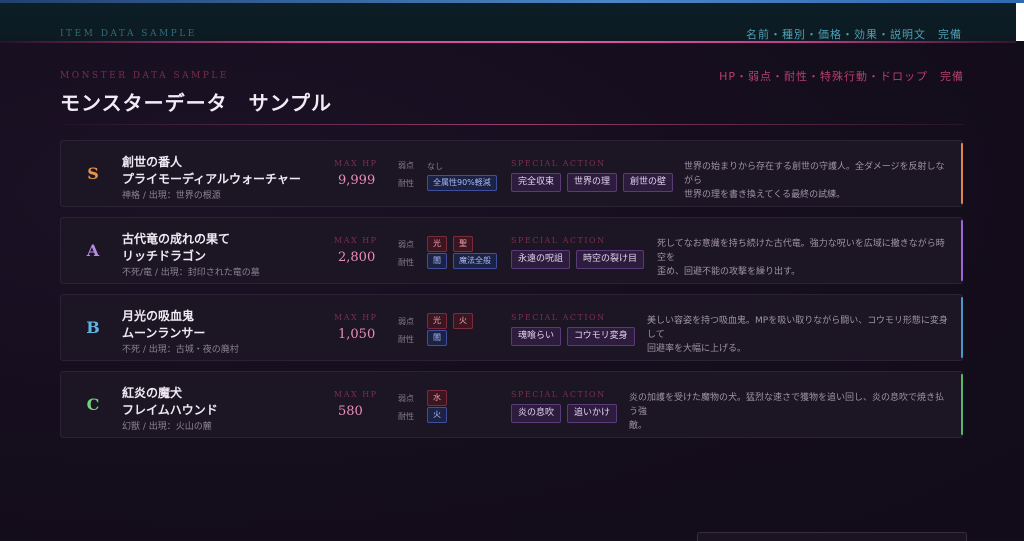  What do you see at coordinates (729, 272) in the screenshot?
I see `description-line: 歪め、回避不能の攻撃を繰り出す。` at bounding box center [729, 272].